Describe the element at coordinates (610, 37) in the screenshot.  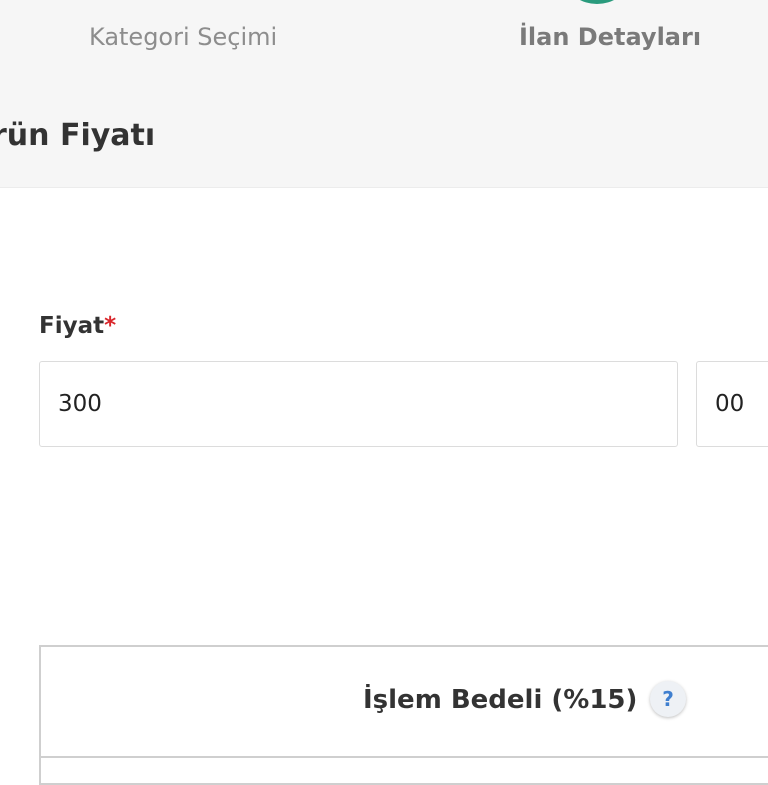
I see `step-listing-details: İlan Detayları` at that location.